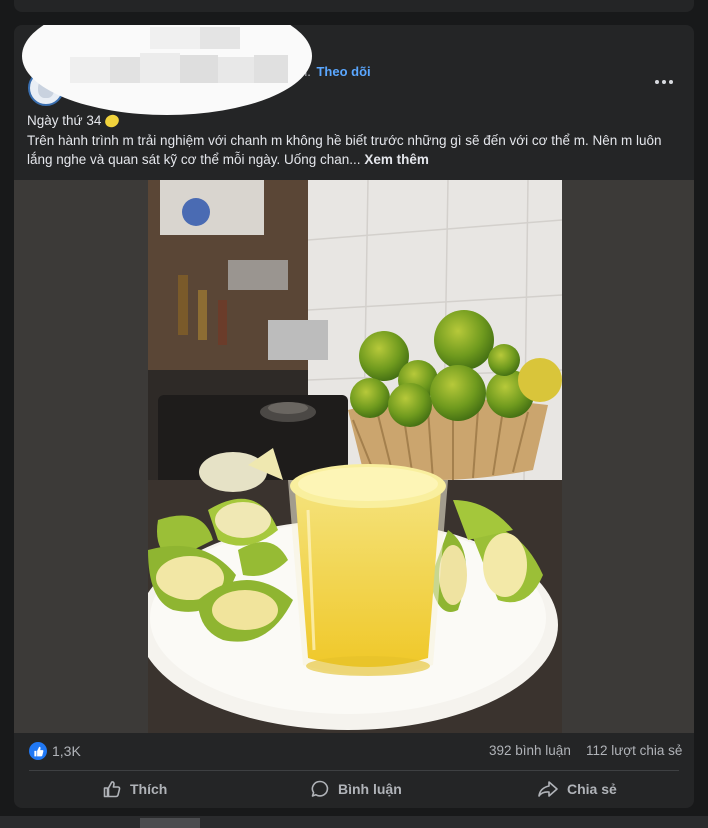 This screenshot has width=708, height=828. I want to click on post-title: Ngày thứ 34, so click(74, 120).